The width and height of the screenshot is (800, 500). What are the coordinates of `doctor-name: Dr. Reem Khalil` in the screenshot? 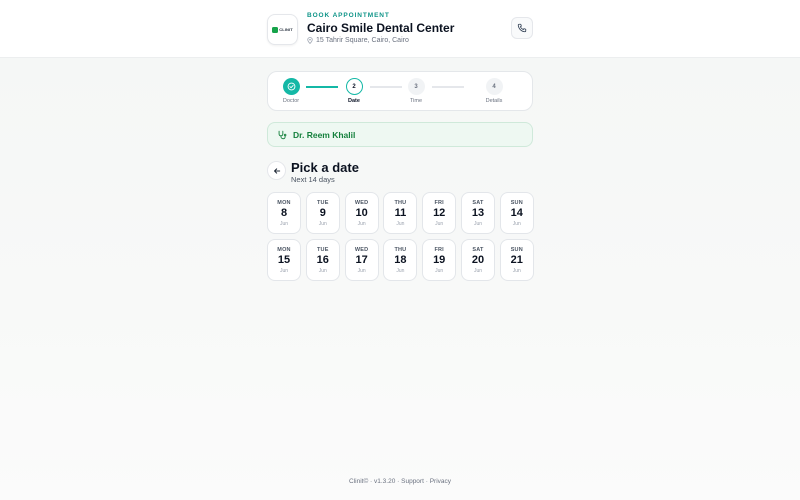 It's located at (324, 134).